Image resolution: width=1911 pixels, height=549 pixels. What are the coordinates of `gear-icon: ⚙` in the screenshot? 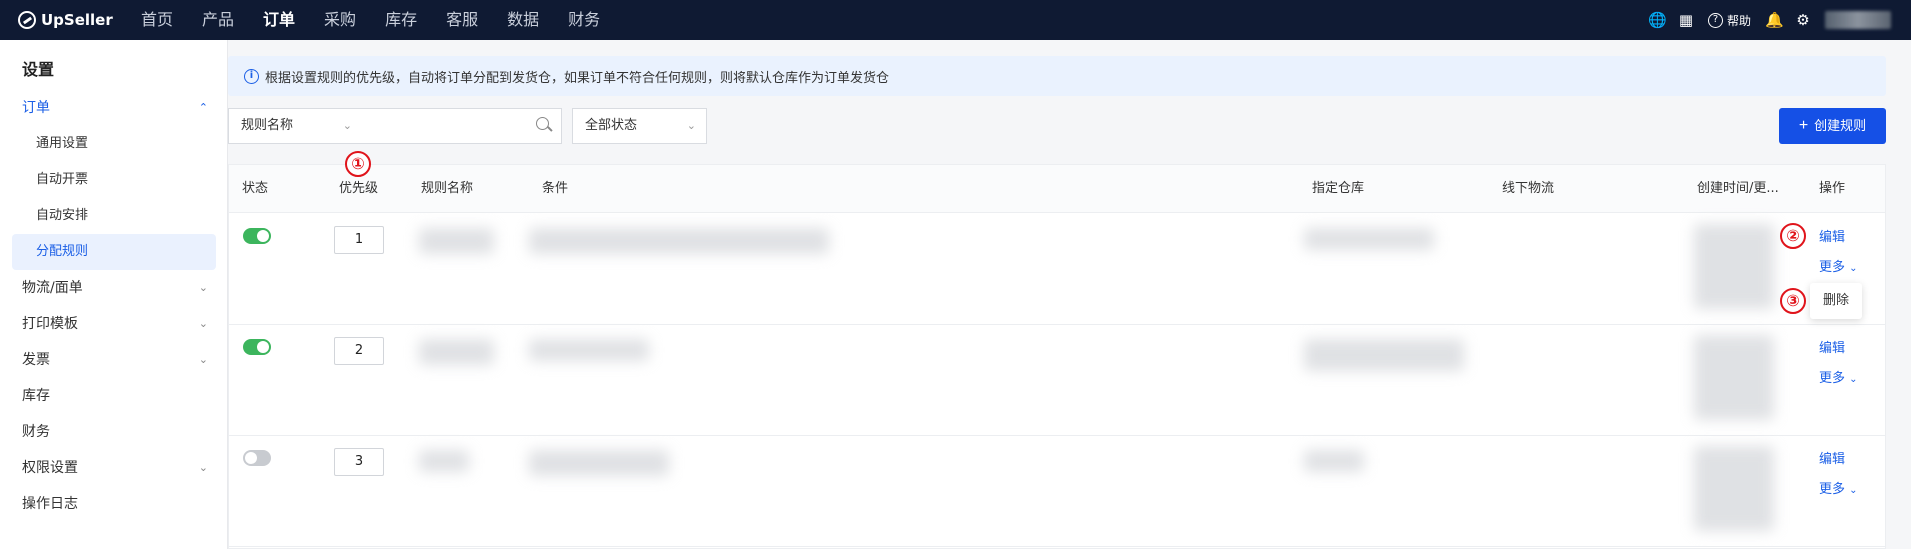 It's located at (1803, 20).